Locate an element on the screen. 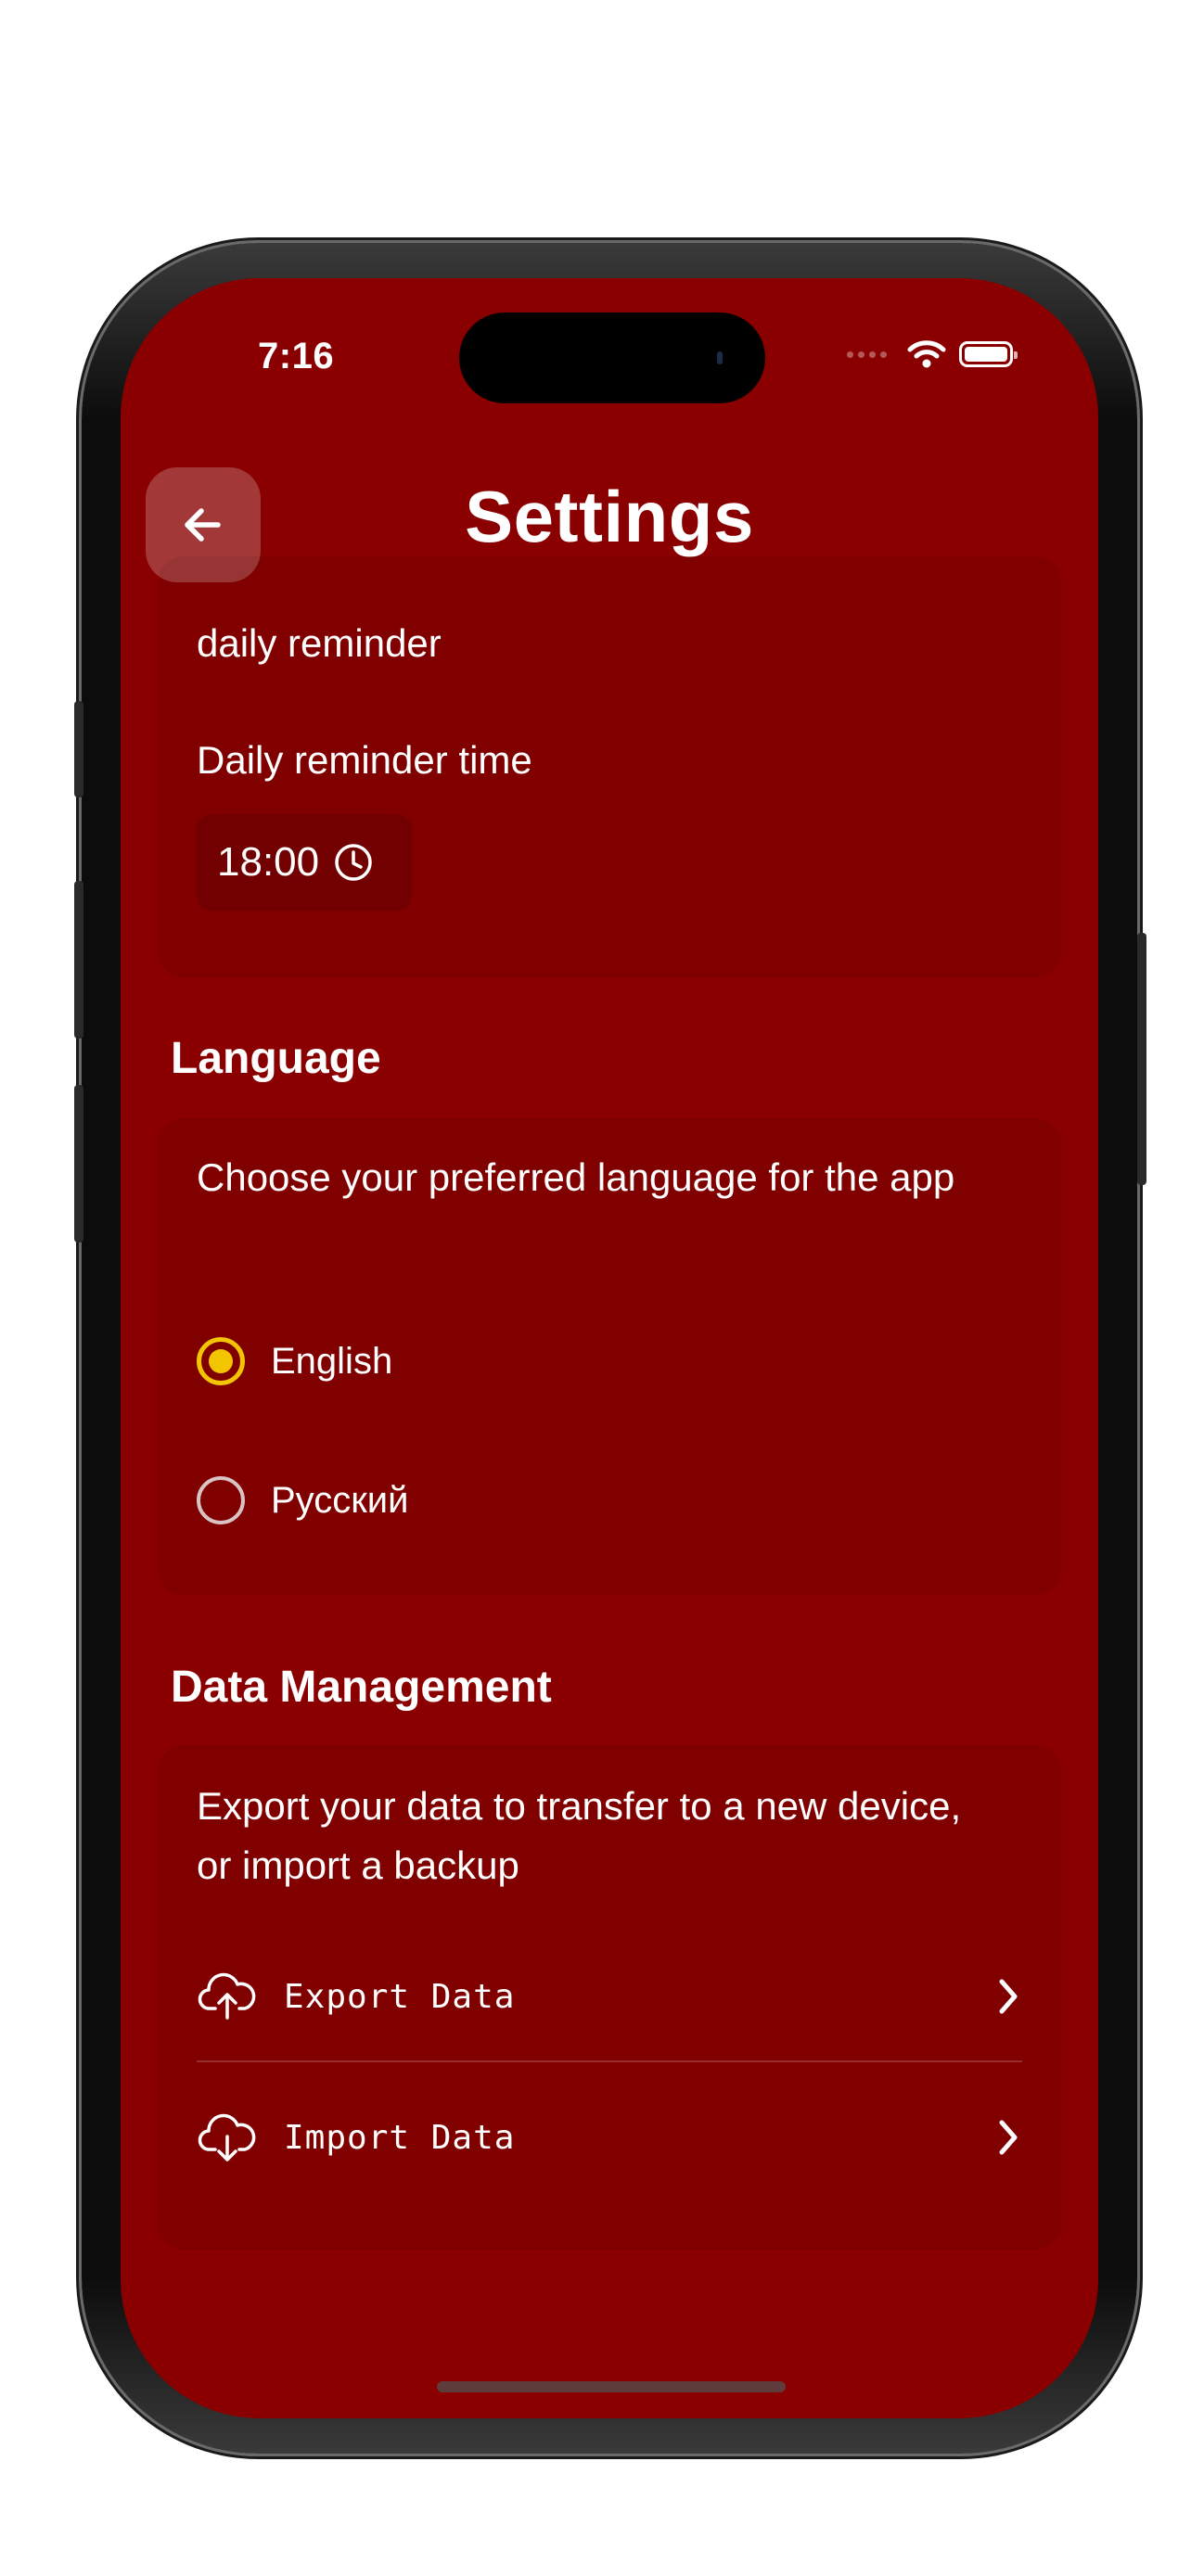 Image resolution: width=1191 pixels, height=2576 pixels. status-indicators is located at coordinates (932, 354).